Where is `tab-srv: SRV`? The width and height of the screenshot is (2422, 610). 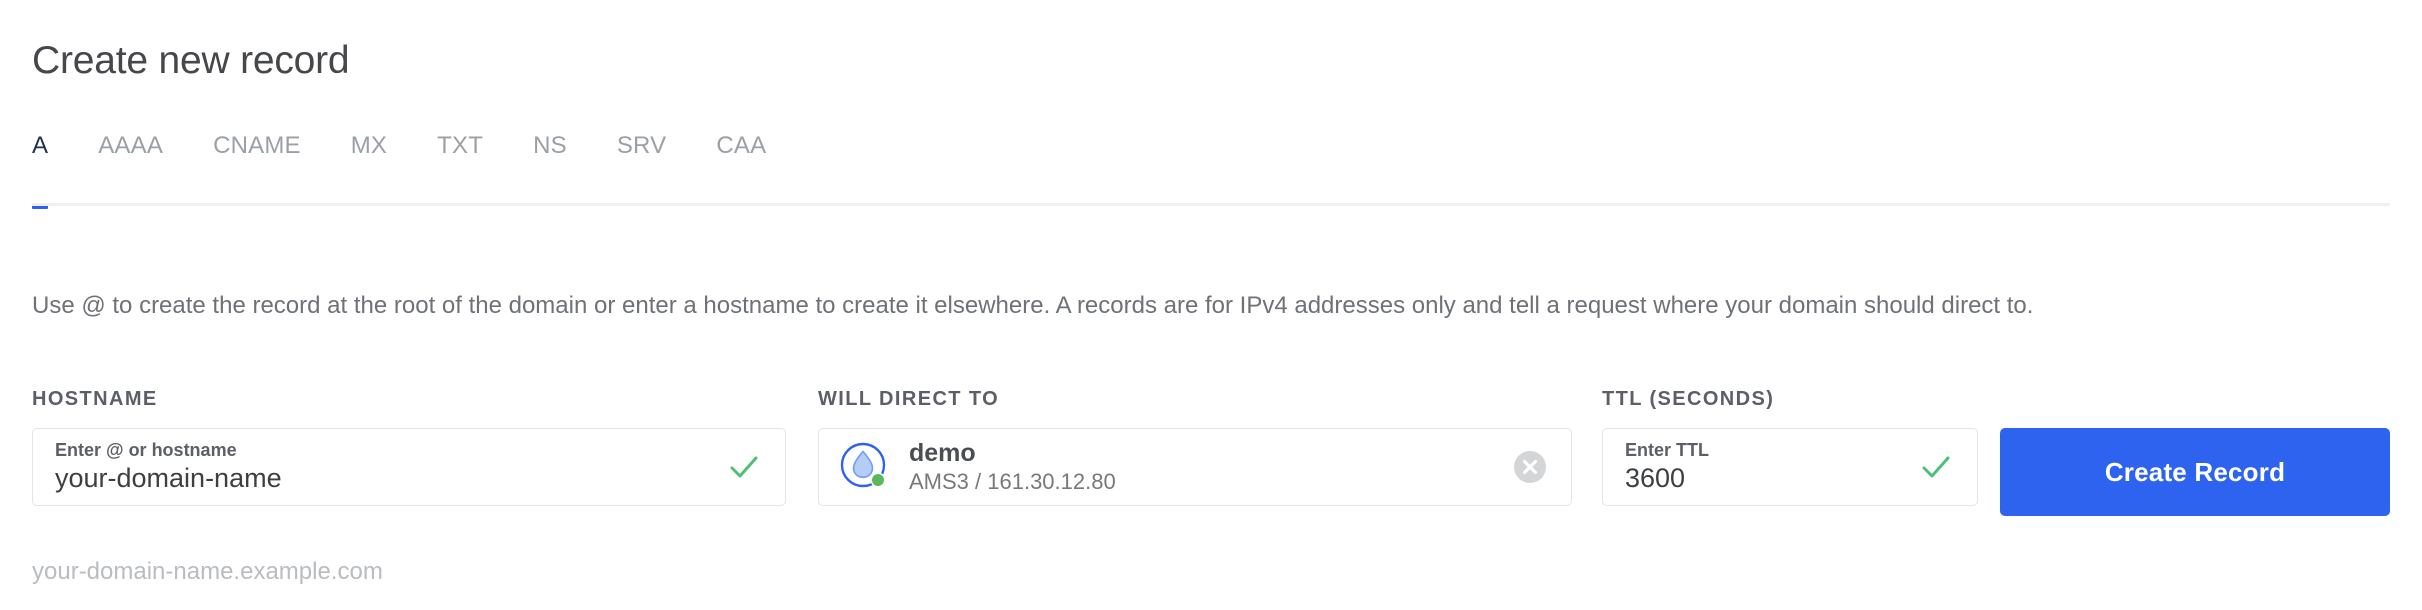 tab-srv: SRV is located at coordinates (642, 171).